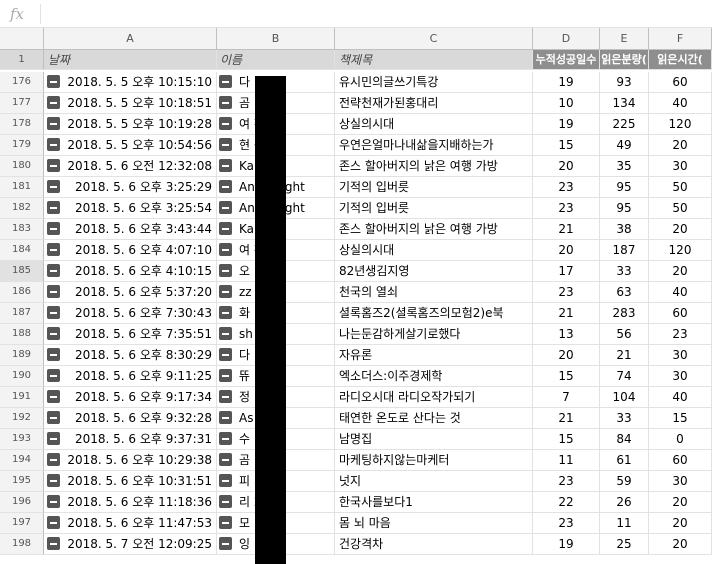  What do you see at coordinates (130, 418) in the screenshot?
I see `date-cell: 2018. 5. 6 오후 9:32:28` at bounding box center [130, 418].